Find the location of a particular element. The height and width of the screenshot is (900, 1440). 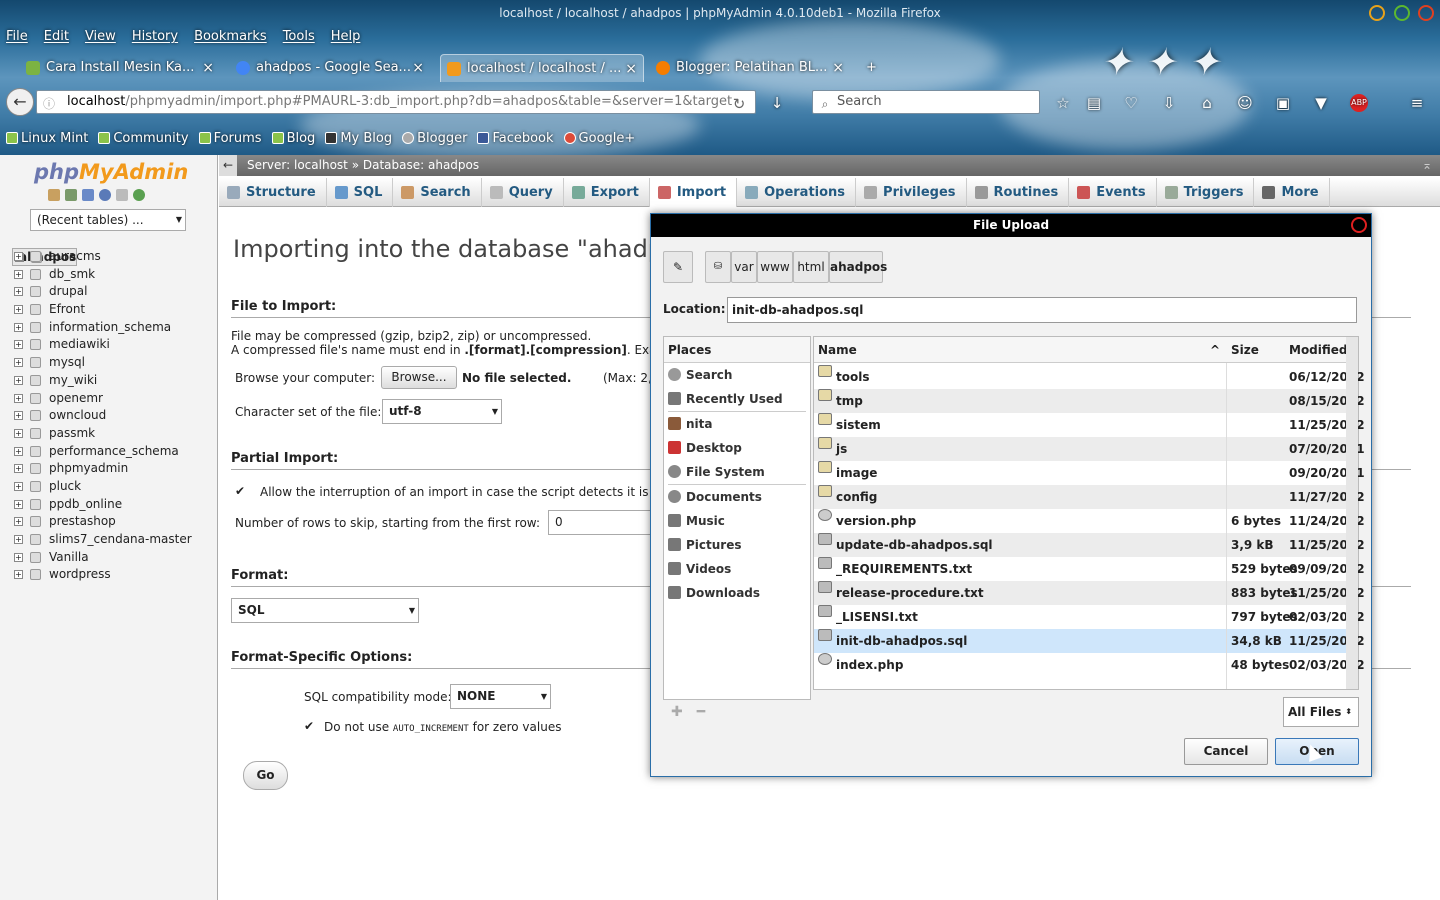

no-auto-increment-checkbox: ✔ is located at coordinates (310, 726).